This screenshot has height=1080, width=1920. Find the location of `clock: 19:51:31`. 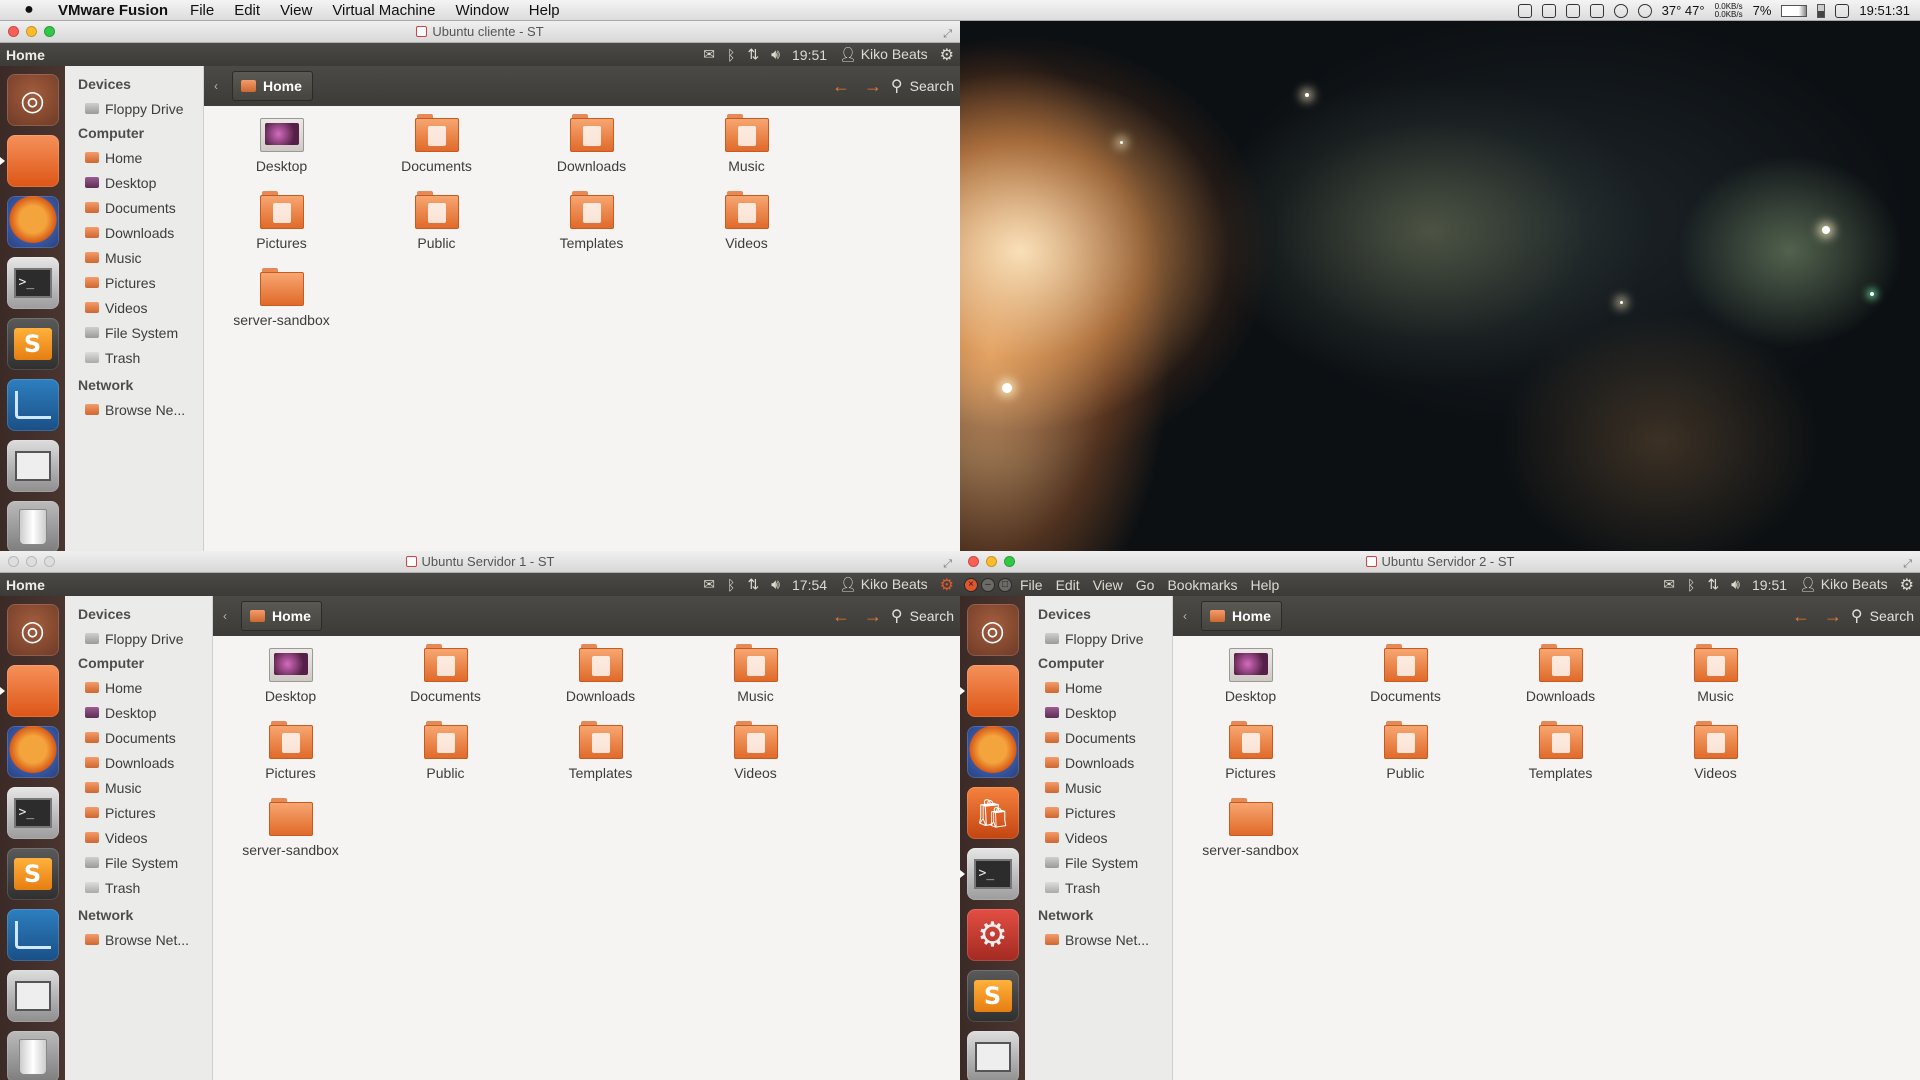

clock: 19:51:31 is located at coordinates (1884, 10).